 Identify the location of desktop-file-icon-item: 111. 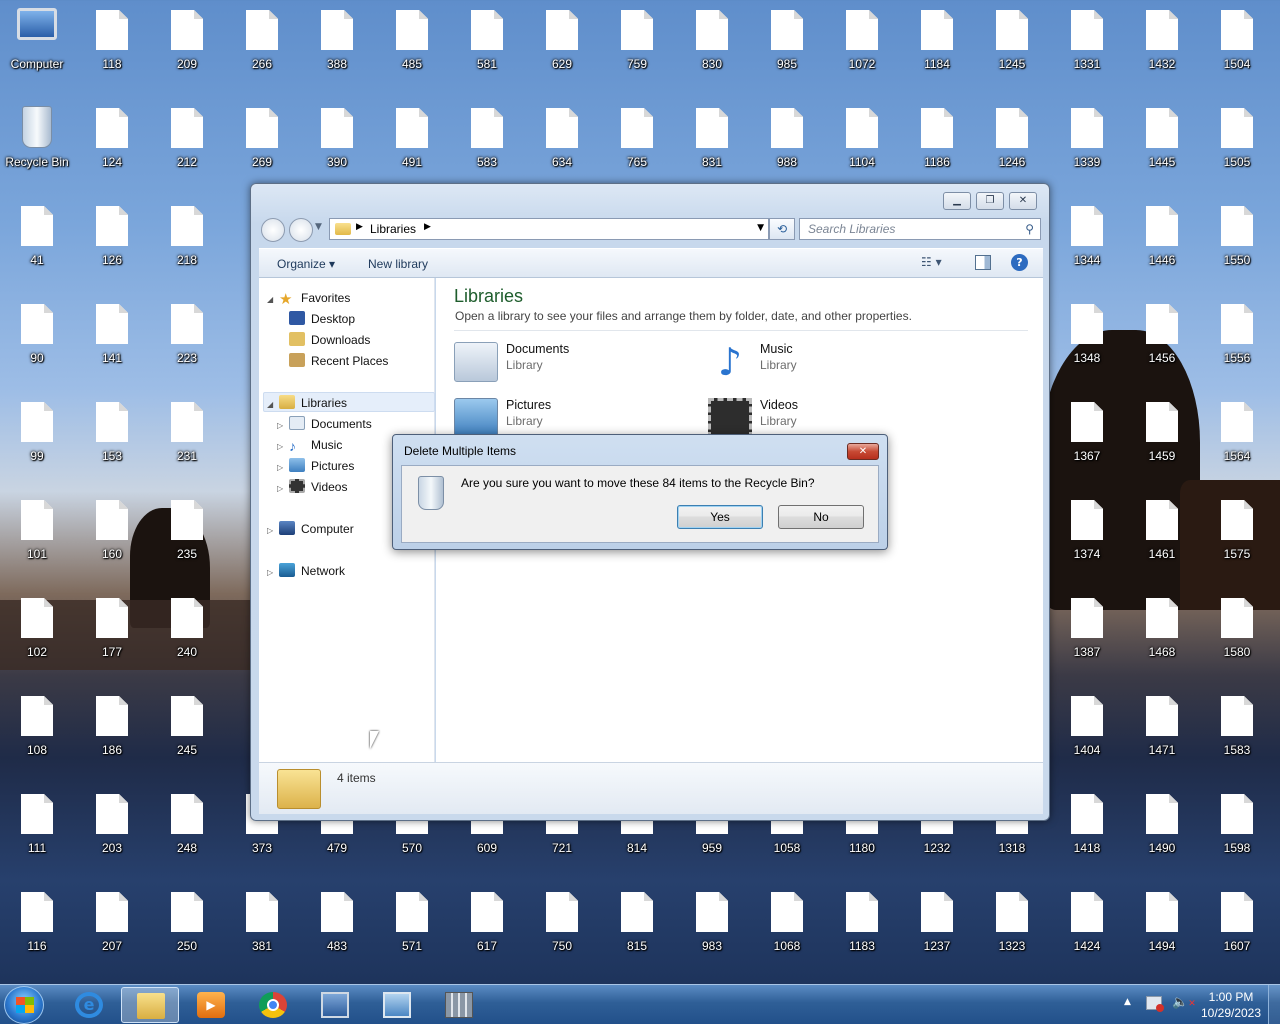
(37, 833).